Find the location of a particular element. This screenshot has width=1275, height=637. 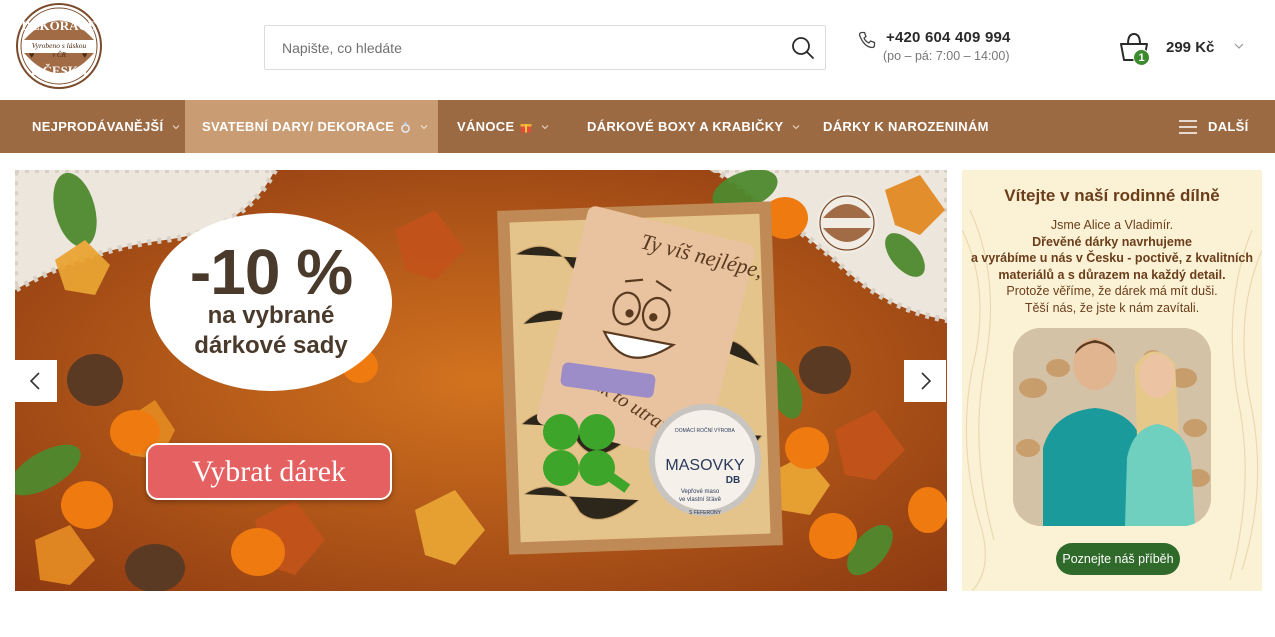

nav-item-label: VÁNOCE is located at coordinates (486, 126).